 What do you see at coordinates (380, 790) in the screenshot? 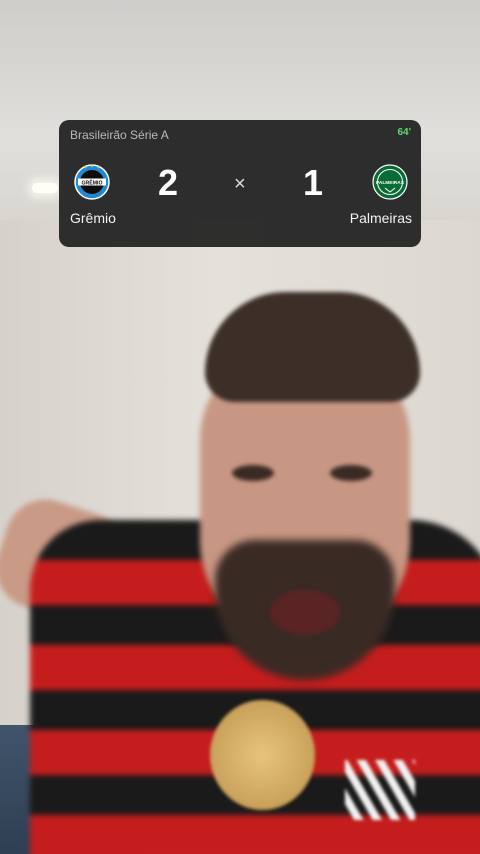
I see `jersey-stripes` at bounding box center [380, 790].